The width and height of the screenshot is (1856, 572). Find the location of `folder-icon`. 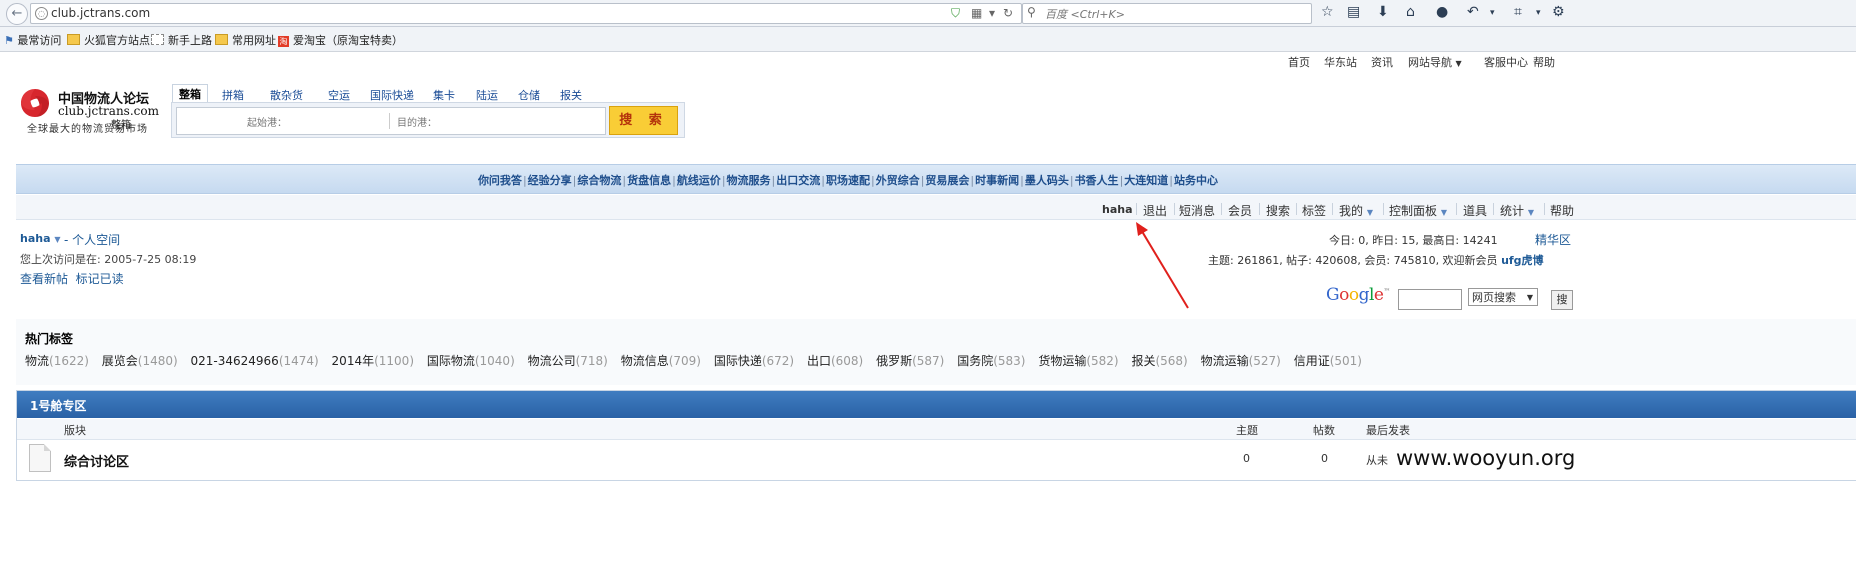

folder-icon is located at coordinates (221, 39).